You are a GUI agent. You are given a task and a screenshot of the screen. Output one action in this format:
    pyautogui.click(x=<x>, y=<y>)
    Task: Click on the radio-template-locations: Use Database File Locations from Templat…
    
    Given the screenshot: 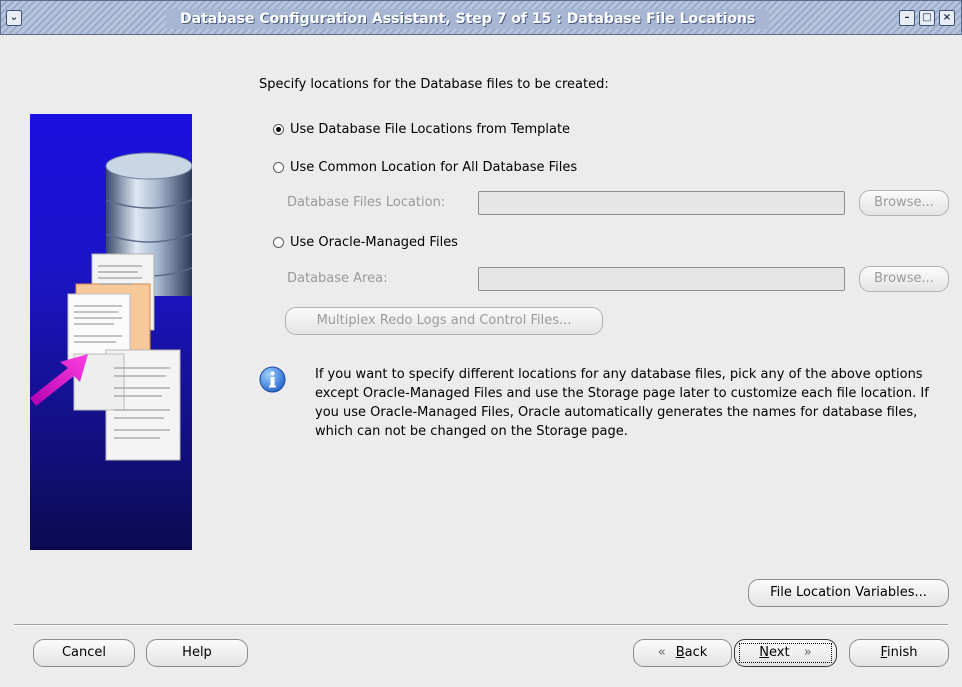 What is the action you would take?
    pyautogui.click(x=421, y=129)
    